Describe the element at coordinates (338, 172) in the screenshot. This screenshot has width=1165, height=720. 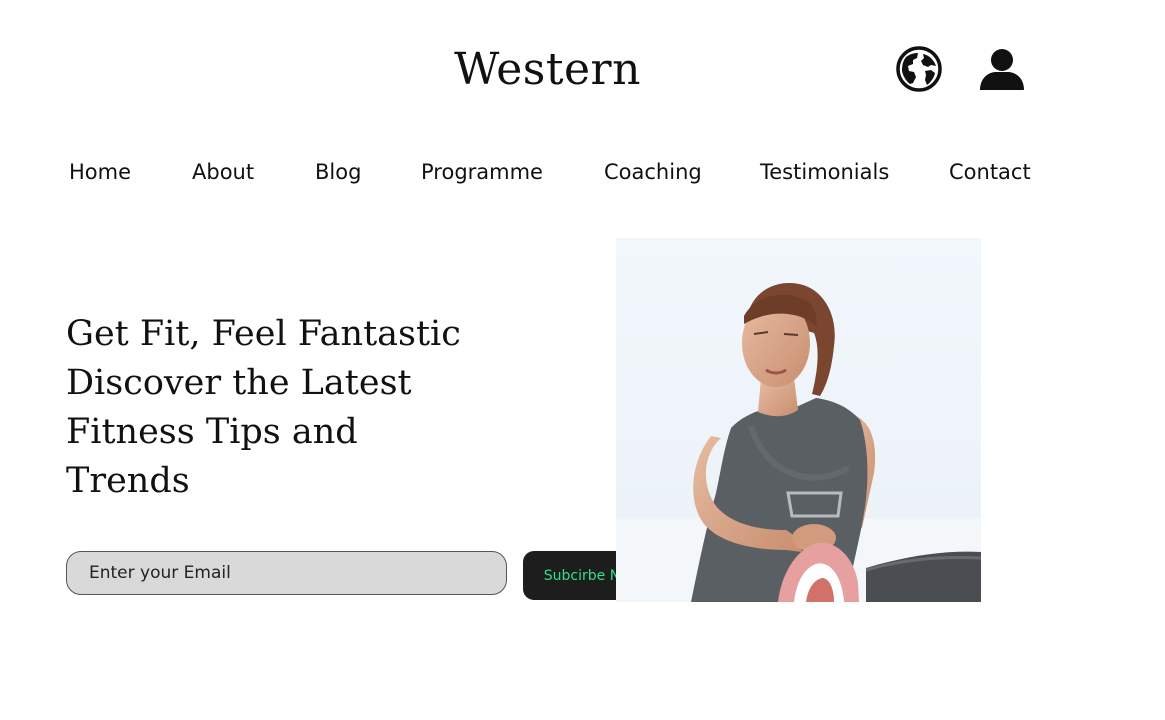
I see `nav-item-blog: Blog` at that location.